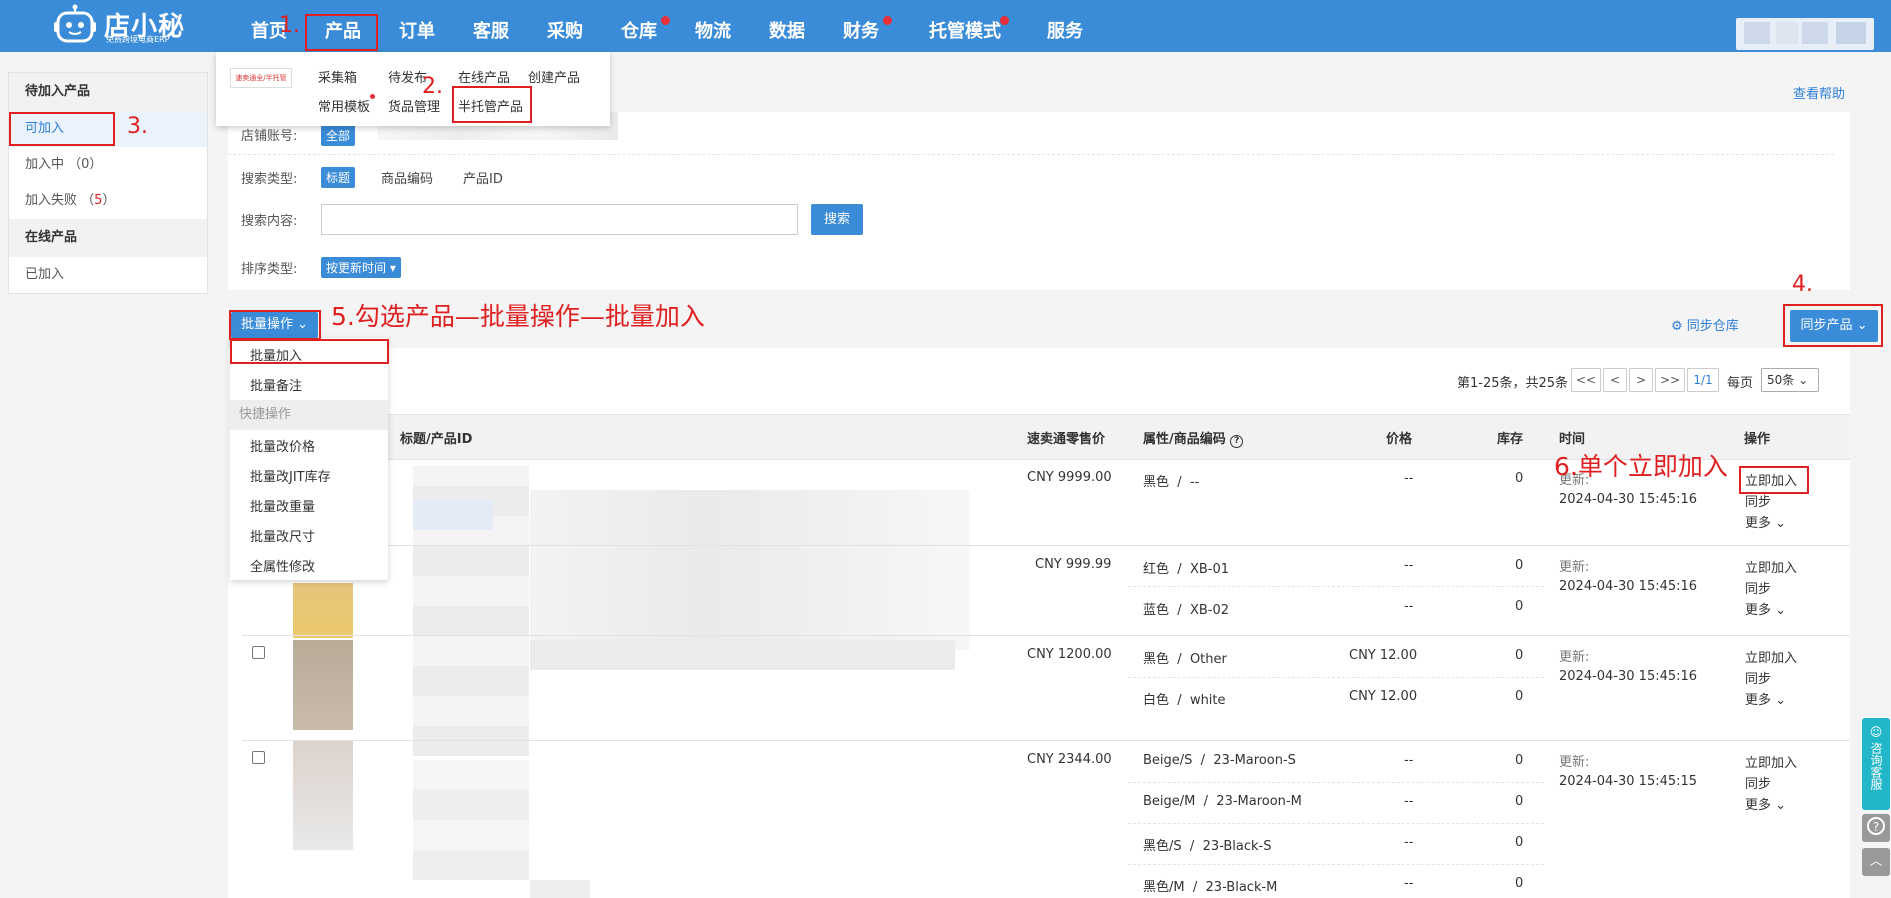 The width and height of the screenshot is (1891, 898). What do you see at coordinates (45, 164) in the screenshot?
I see `sidebar-item-label: 加入中` at bounding box center [45, 164].